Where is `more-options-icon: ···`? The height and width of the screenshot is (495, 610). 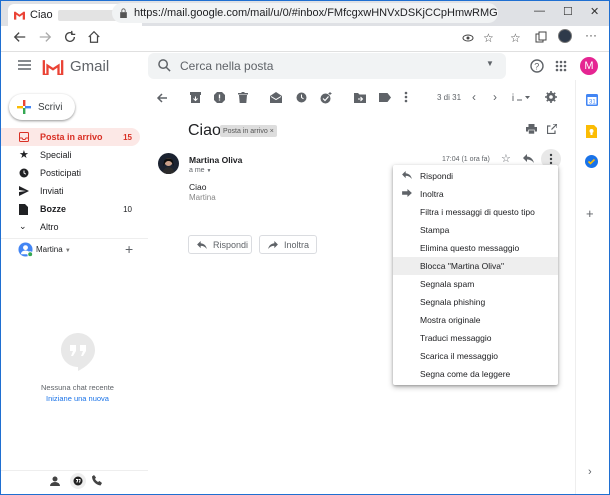
more-options-icon: ··· is located at coordinates (591, 35).